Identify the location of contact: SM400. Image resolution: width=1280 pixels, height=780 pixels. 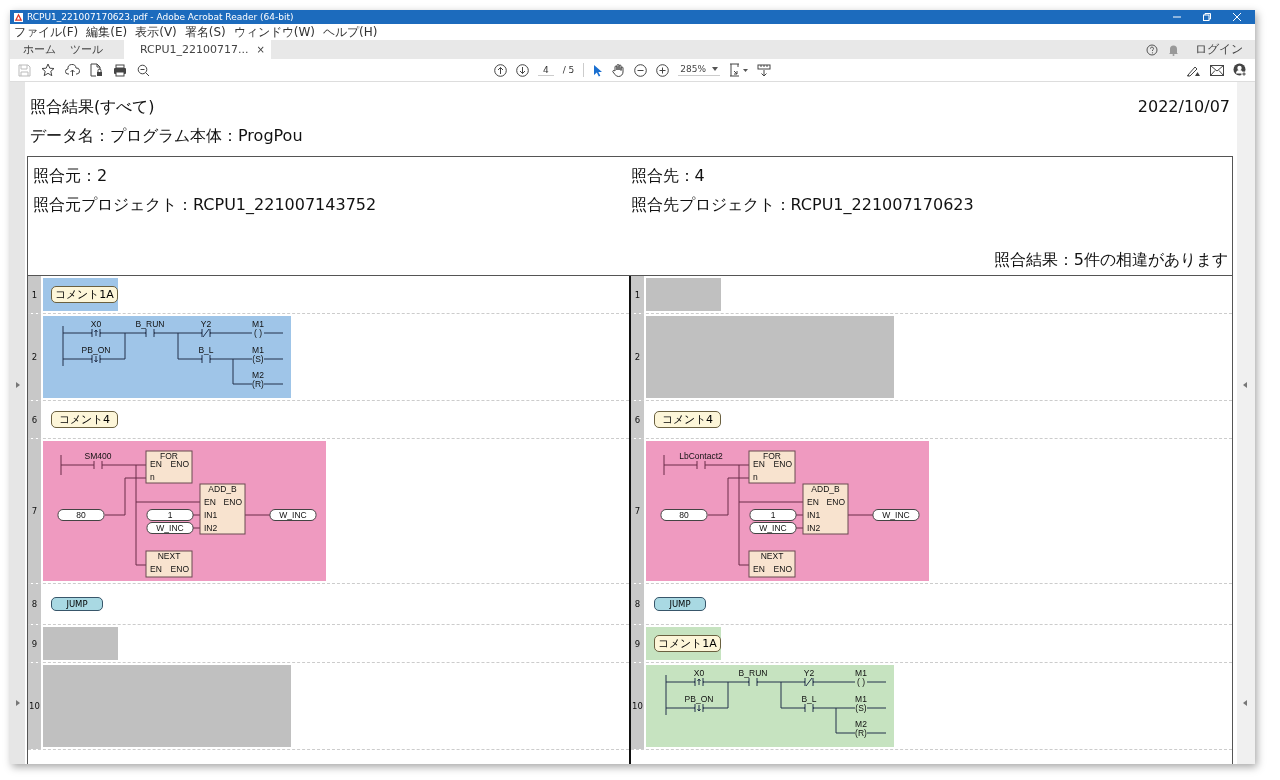
(98, 460).